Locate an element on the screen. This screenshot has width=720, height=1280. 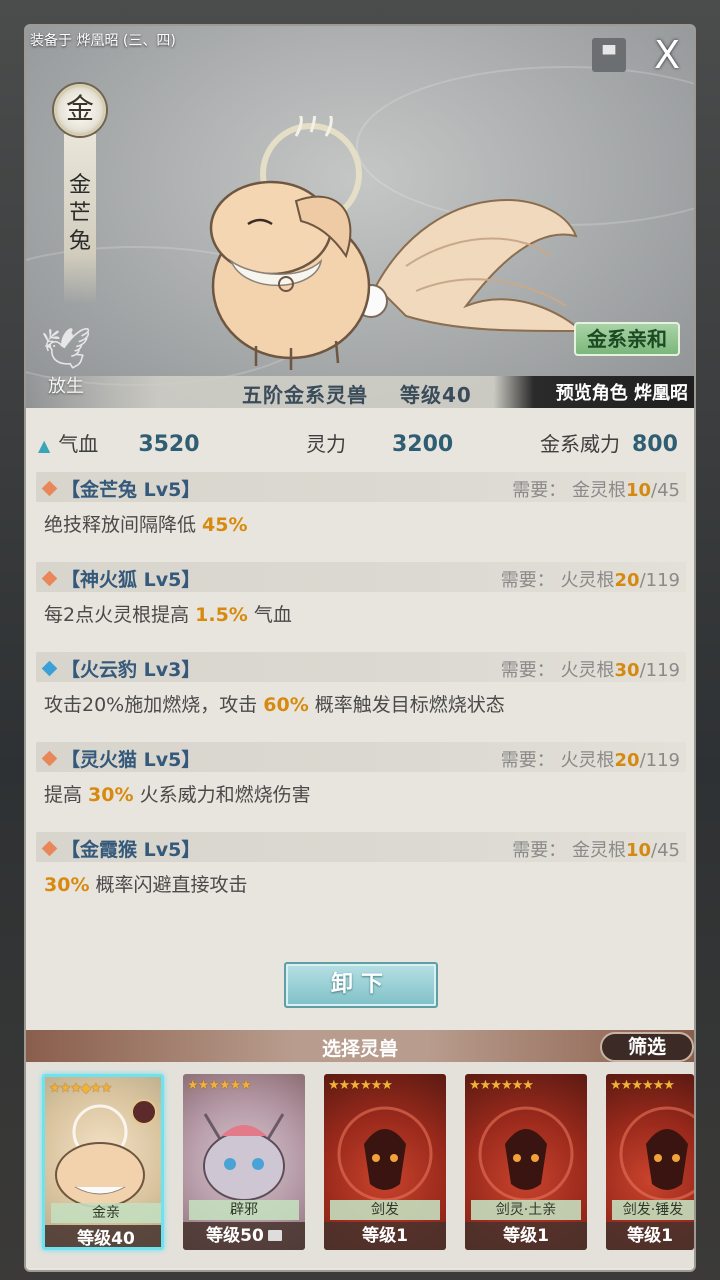
stat-label: 气血 is located at coordinates (78, 444).